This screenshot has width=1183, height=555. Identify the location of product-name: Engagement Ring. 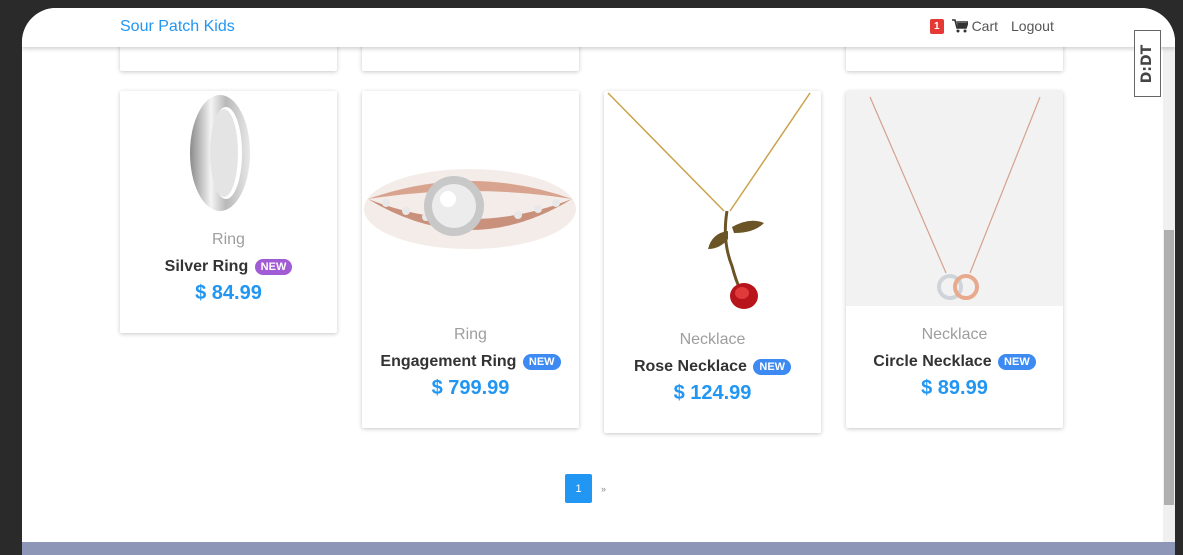
(448, 361).